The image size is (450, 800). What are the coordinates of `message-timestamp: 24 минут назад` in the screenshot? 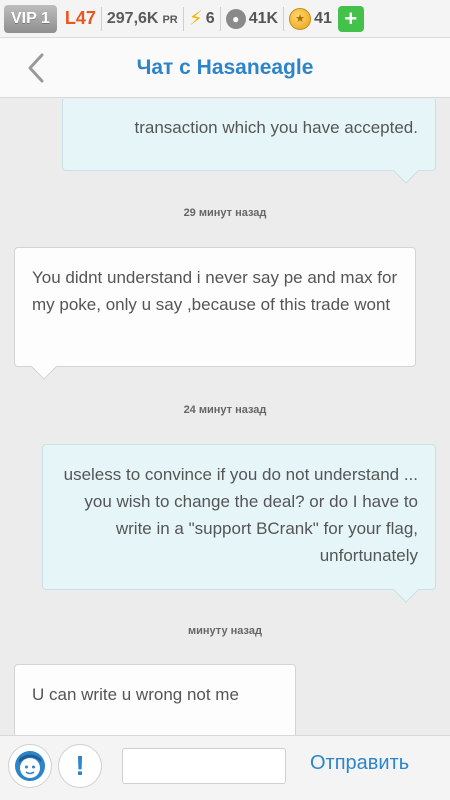 It's located at (225, 410).